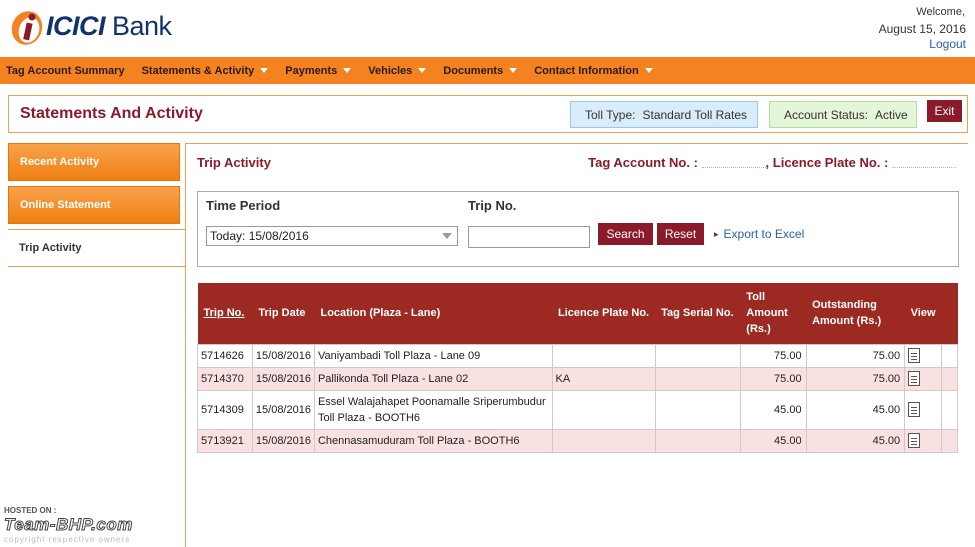 The height and width of the screenshot is (547, 975). Describe the element at coordinates (433, 313) in the screenshot. I see `col-location: Location (Plaza - Lane)` at that location.